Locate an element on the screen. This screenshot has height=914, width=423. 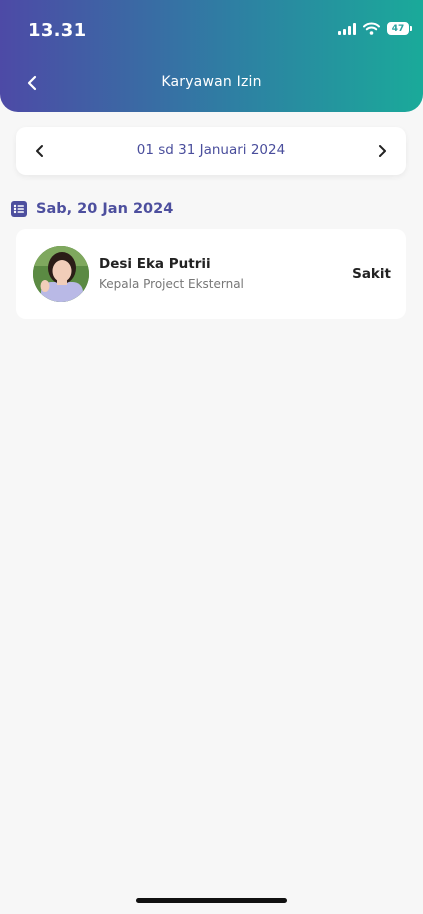
date-group-label: Sab, 20 Jan 2024 is located at coordinates (105, 209).